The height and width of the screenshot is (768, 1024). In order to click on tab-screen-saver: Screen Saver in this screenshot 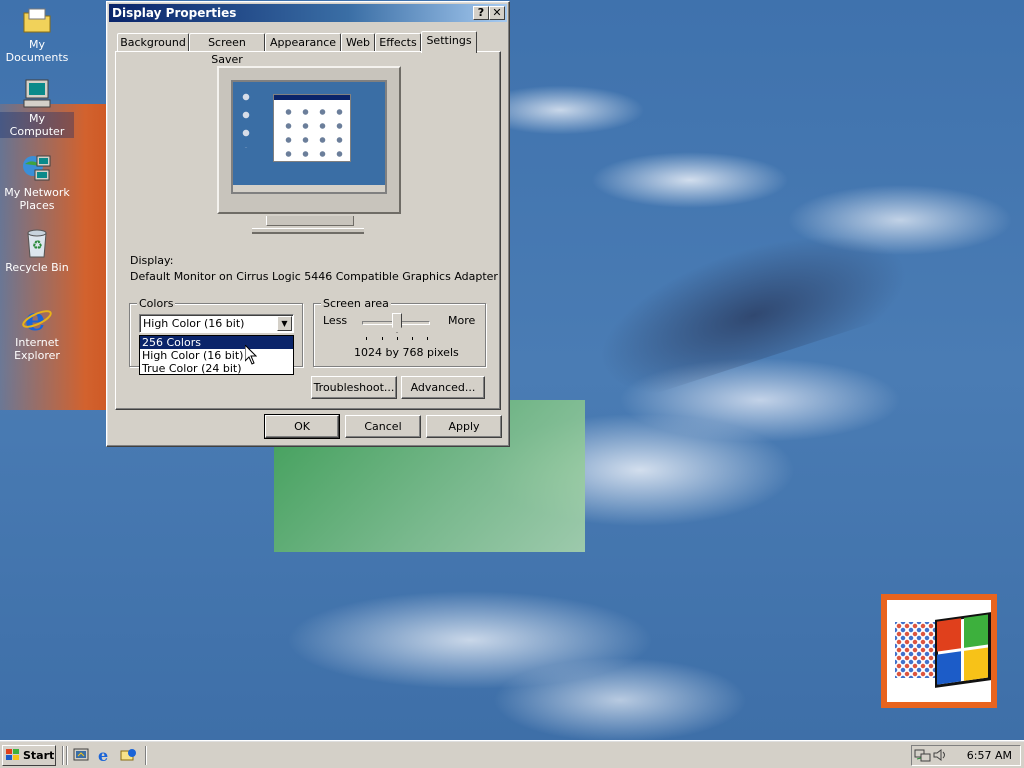, I will do `click(227, 49)`.